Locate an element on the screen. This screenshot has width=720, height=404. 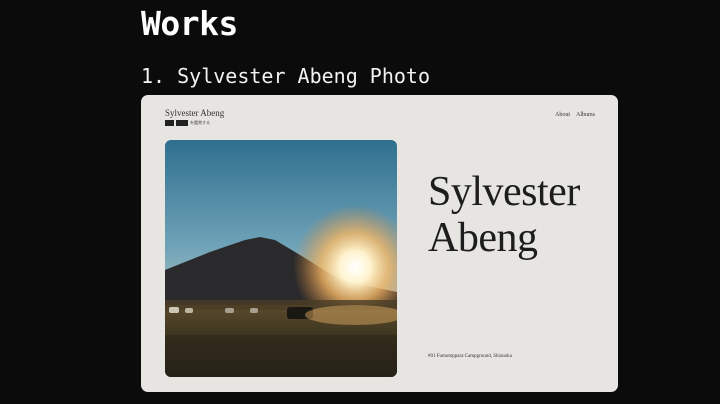
site-logo: Sylvester Abeng を鑑賞する is located at coordinates (194, 117).